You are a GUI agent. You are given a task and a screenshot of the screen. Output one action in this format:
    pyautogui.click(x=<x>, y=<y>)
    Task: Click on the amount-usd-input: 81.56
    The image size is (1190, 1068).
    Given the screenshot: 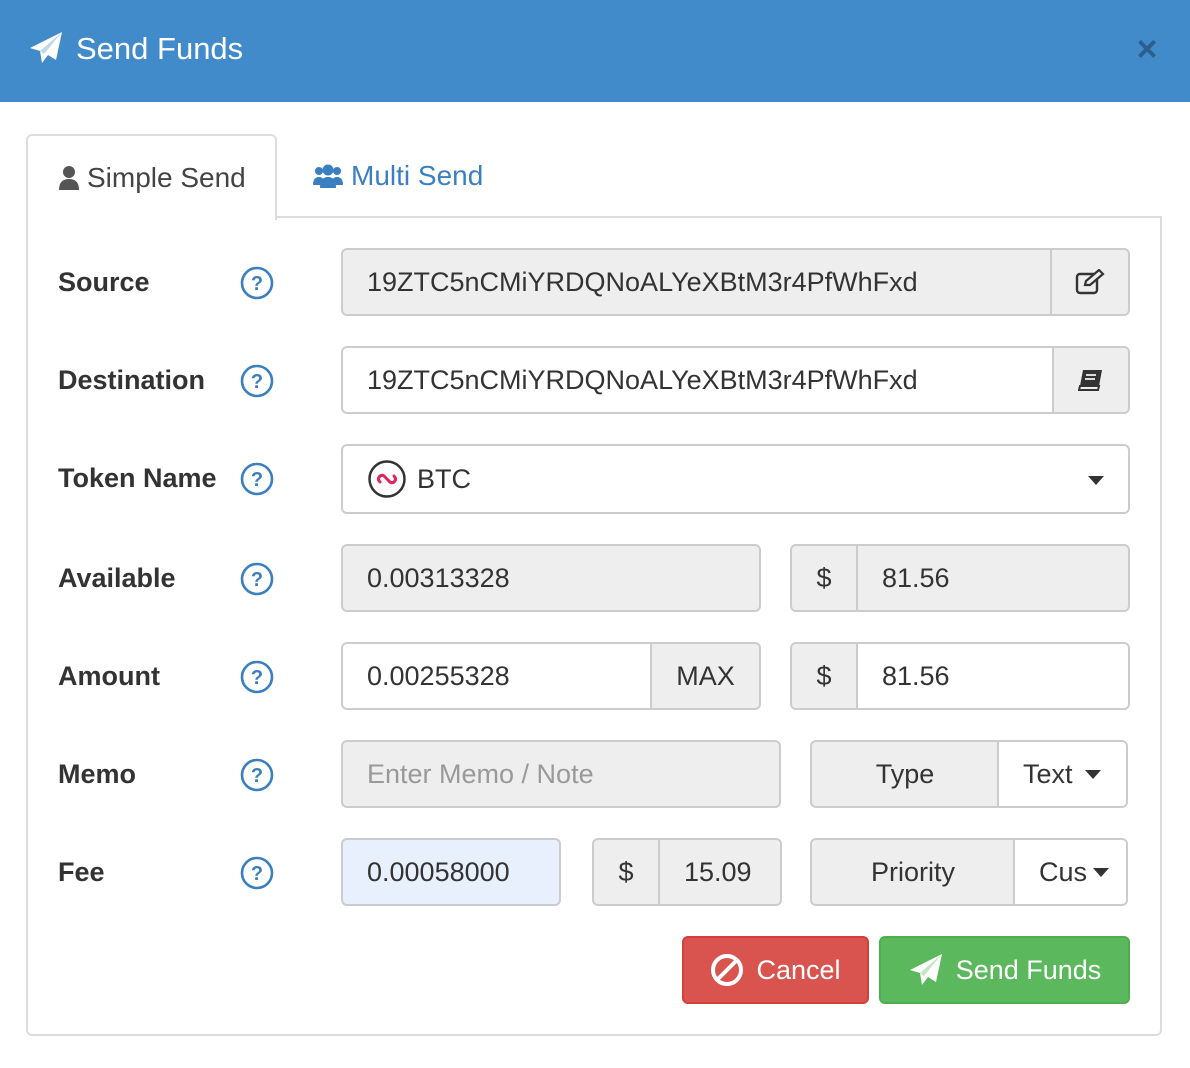 What is the action you would take?
    pyautogui.click(x=993, y=676)
    